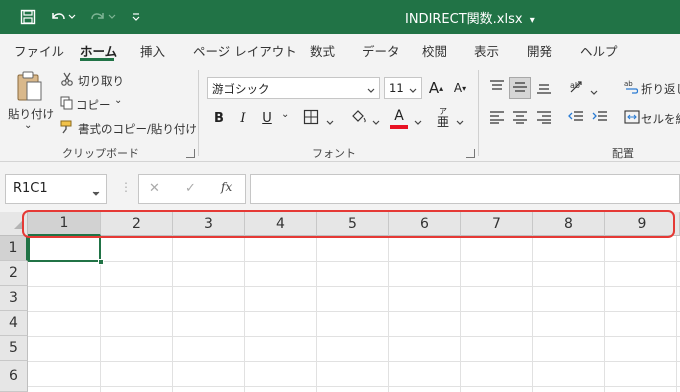 Image resolution: width=680 pixels, height=392 pixels. What do you see at coordinates (381, 50) in the screenshot?
I see `tab-data: データ` at bounding box center [381, 50].